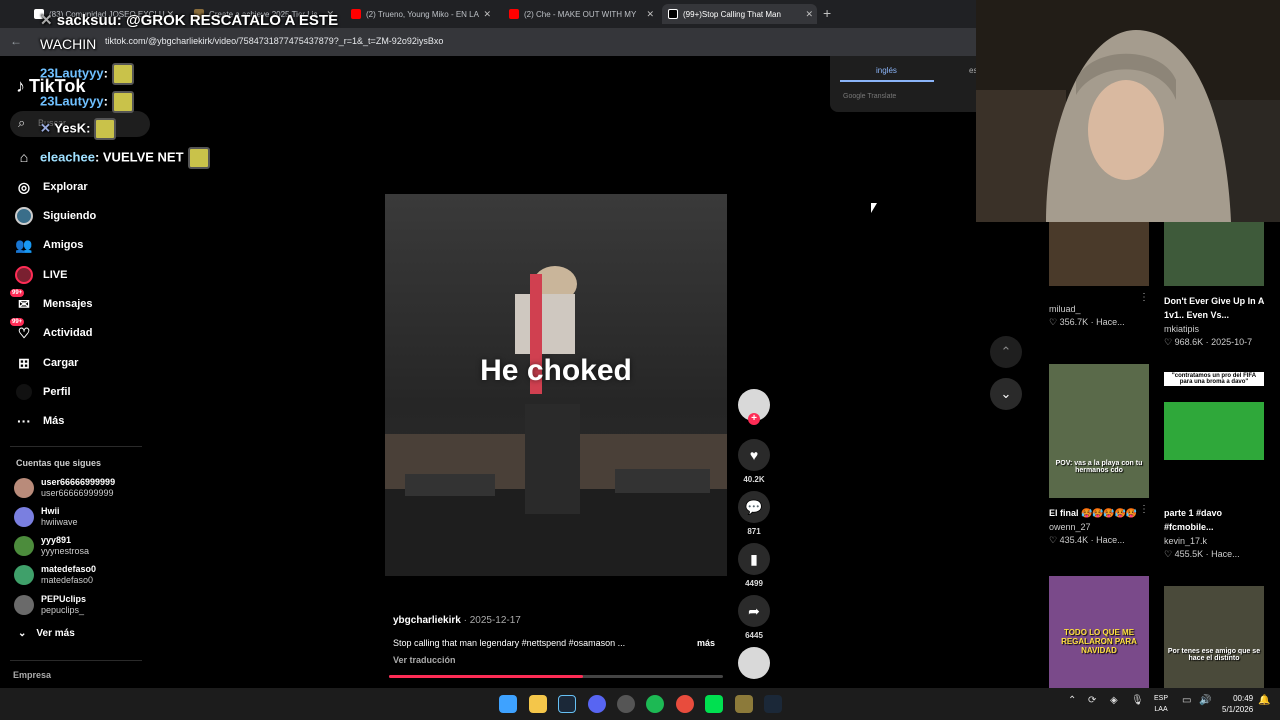  I want to click on share-button: ➦ 6445, so click(754, 617).